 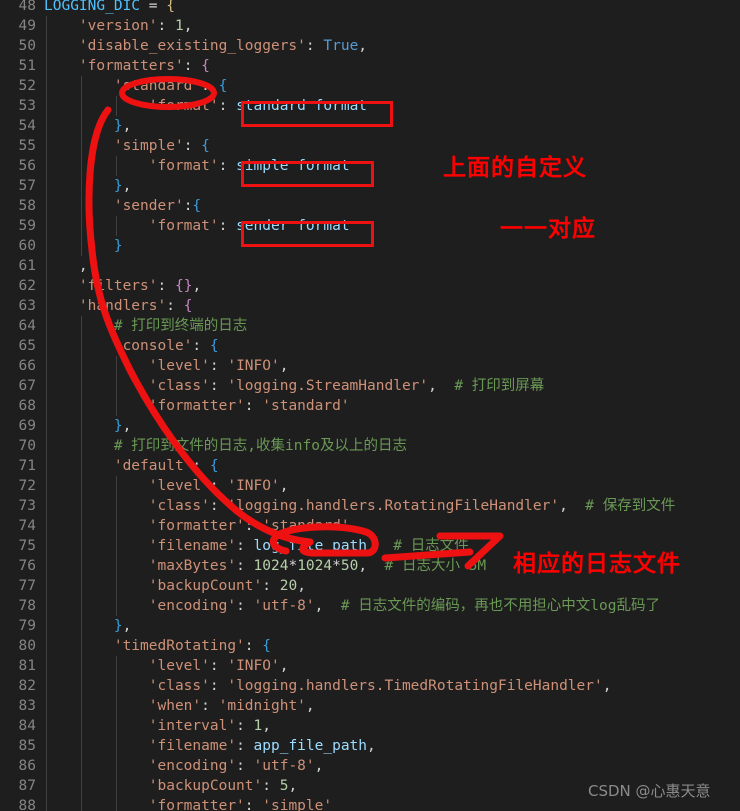 I want to click on code-line-text: 'backupCount': 5,, so click(x=170, y=786).